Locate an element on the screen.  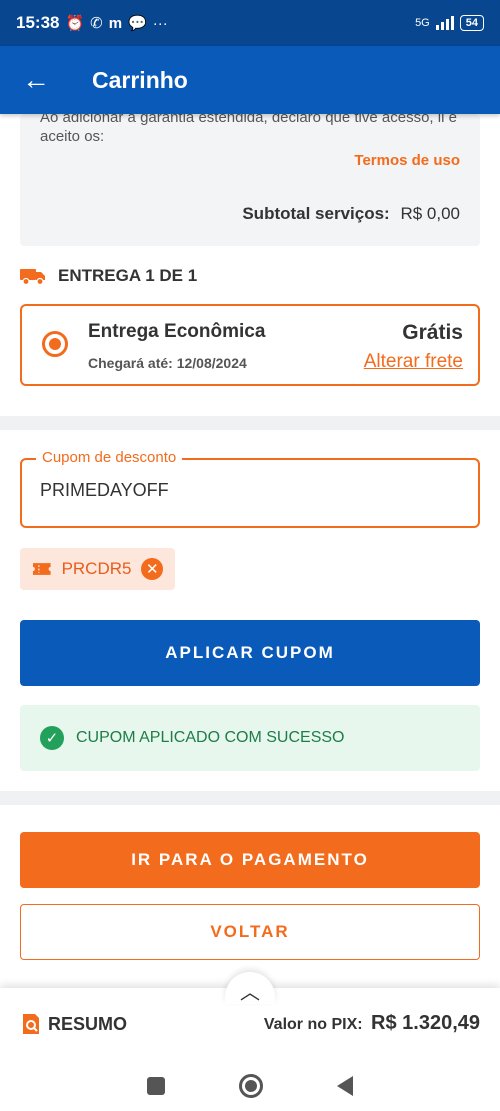
apply-coupon-button: APLICAR CUPOM is located at coordinates (250, 653).